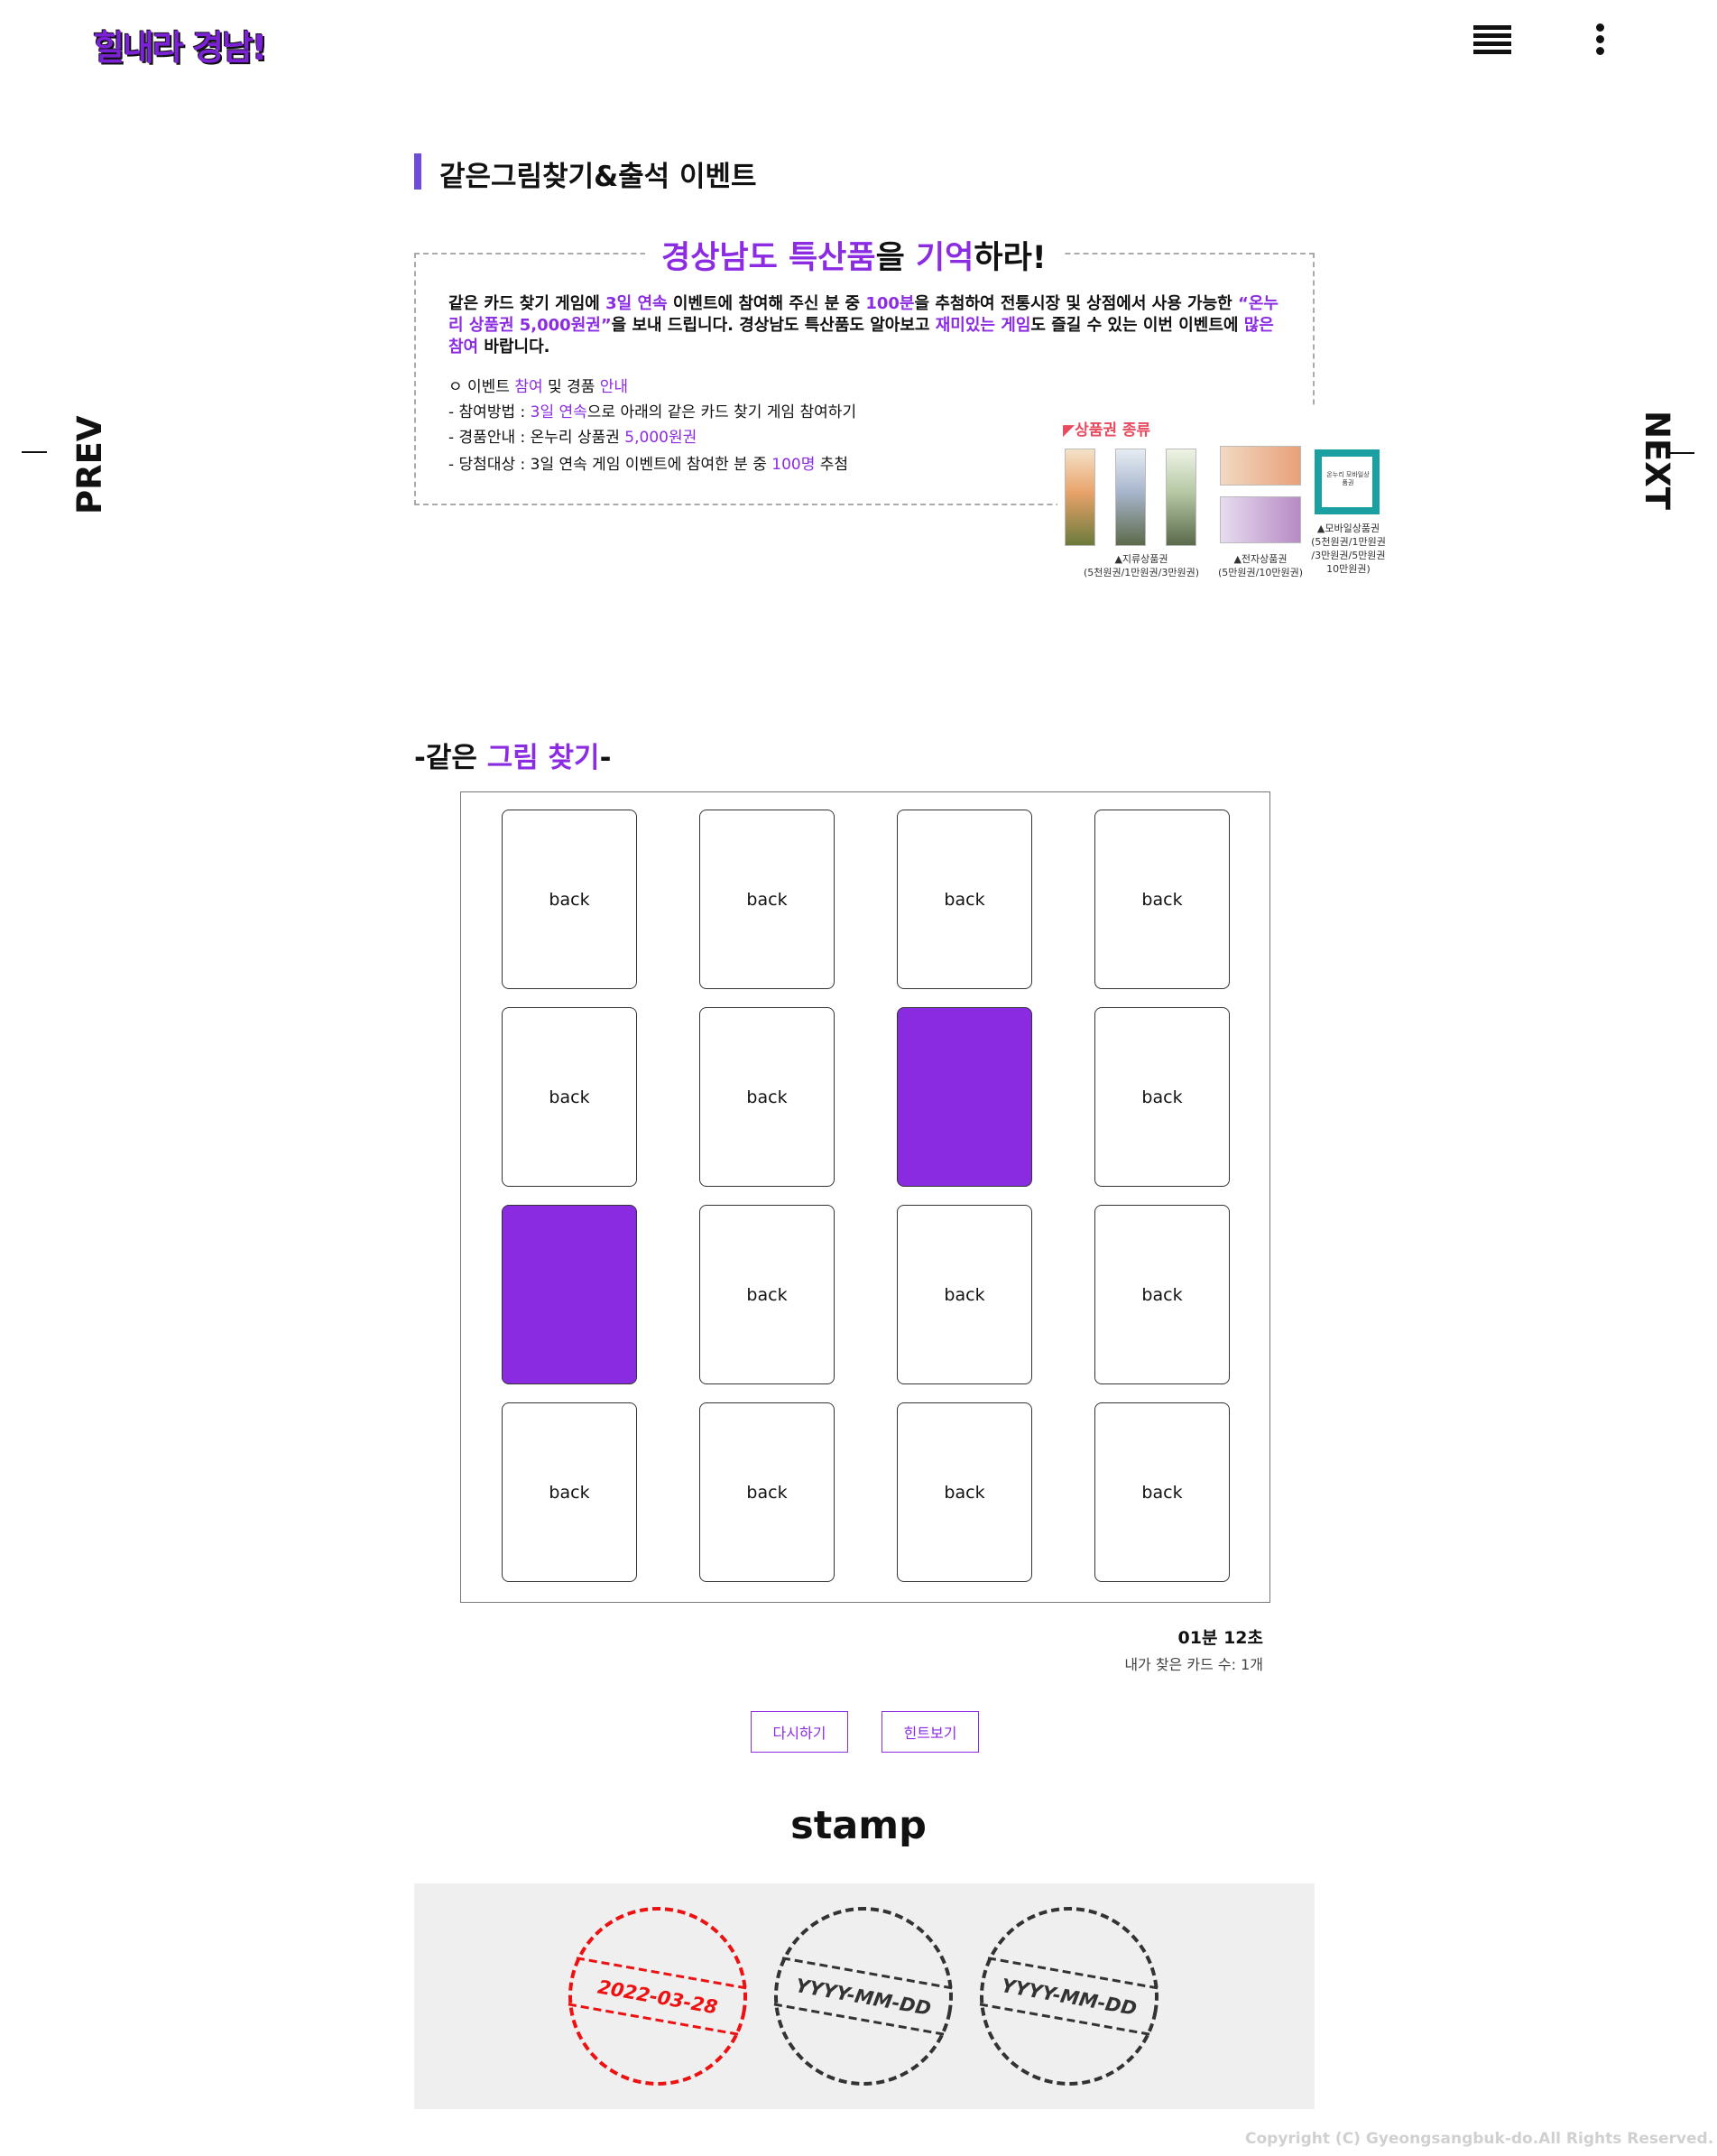  What do you see at coordinates (536, 438) in the screenshot?
I see `info-text: - 경품안내 : 온누리 상품권` at bounding box center [536, 438].